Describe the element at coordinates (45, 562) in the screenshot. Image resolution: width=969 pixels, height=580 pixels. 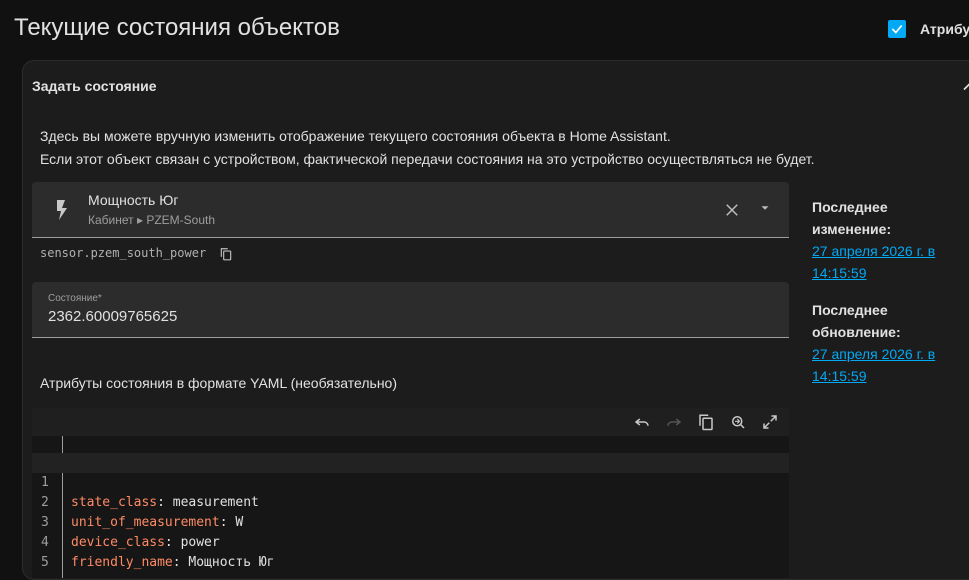
I see `line-number: 5` at that location.